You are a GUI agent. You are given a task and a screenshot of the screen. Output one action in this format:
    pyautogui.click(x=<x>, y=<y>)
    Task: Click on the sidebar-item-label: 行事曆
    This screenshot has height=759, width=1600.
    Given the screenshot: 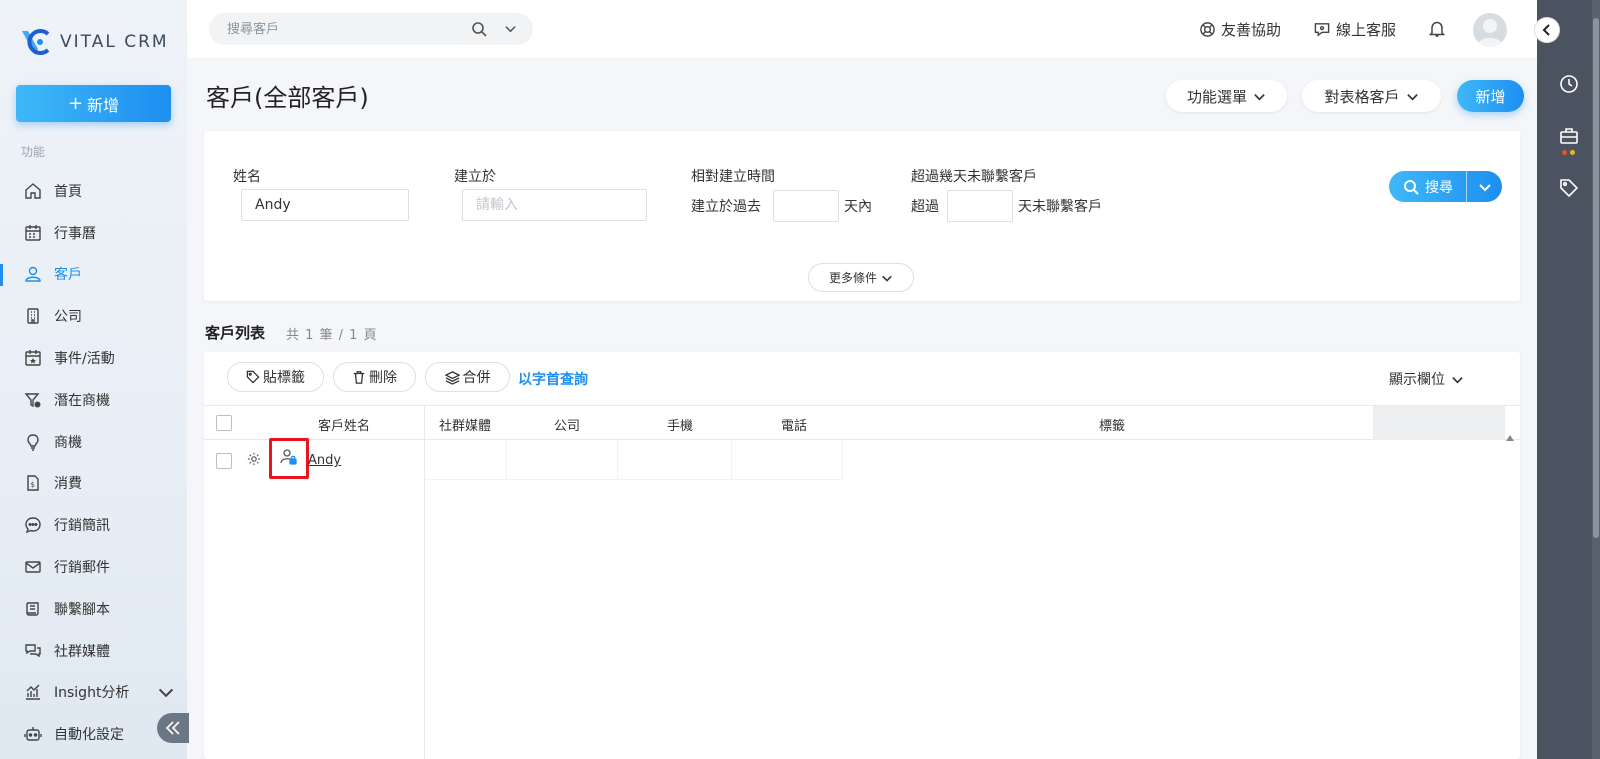 What is the action you would take?
    pyautogui.click(x=75, y=233)
    